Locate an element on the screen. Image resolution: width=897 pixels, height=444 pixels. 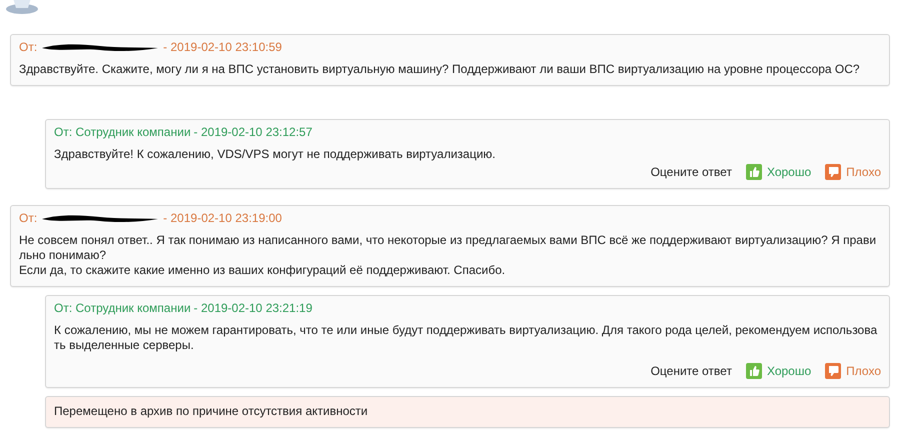
notice-text: Перемещено в архив по причине отсутствия активности is located at coordinates (211, 411).